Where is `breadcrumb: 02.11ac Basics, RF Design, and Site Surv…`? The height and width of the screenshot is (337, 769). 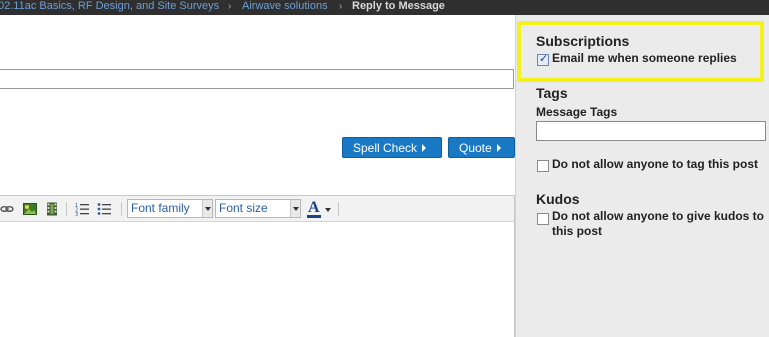 breadcrumb: 02.11ac Basics, RF Design, and Site Surv… is located at coordinates (384, 7).